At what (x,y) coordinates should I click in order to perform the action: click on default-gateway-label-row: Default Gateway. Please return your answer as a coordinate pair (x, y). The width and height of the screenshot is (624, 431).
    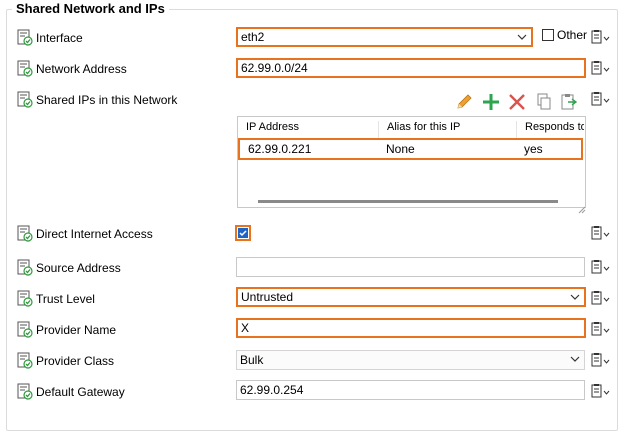
    Looking at the image, I should click on (71, 392).